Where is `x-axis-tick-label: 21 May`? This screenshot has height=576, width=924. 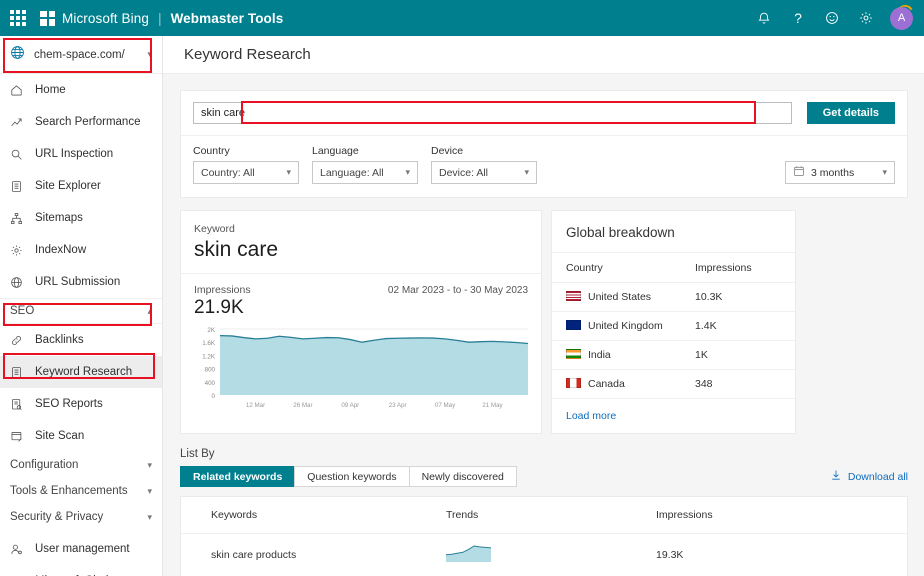 x-axis-tick-label: 21 May is located at coordinates (492, 405).